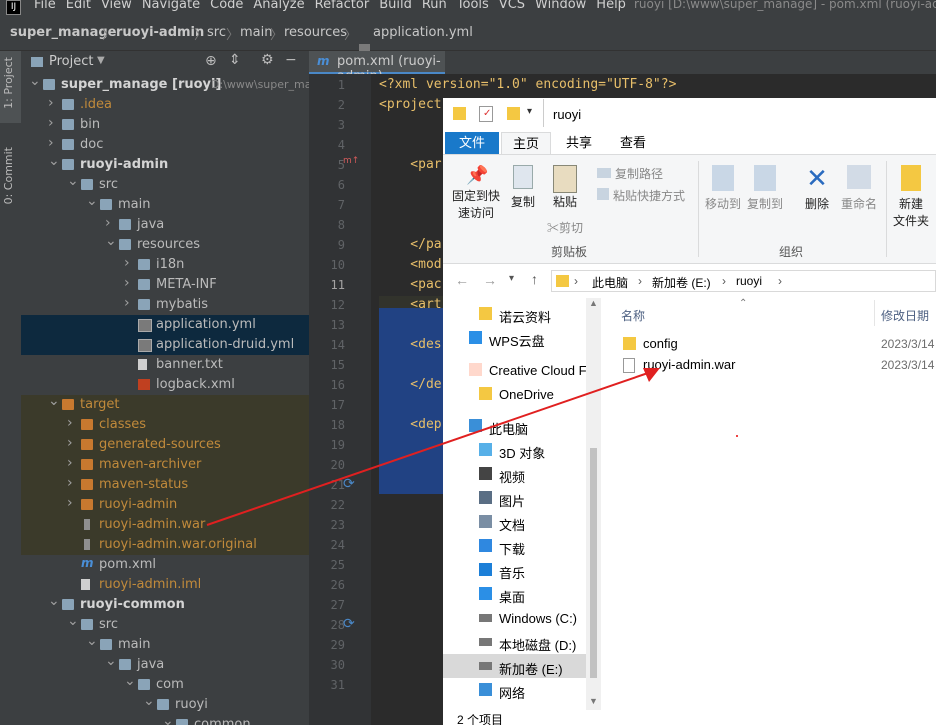 This screenshot has height=725, width=936. Describe the element at coordinates (427, 449) in the screenshot. I see `annotation-arrow-line` at that location.